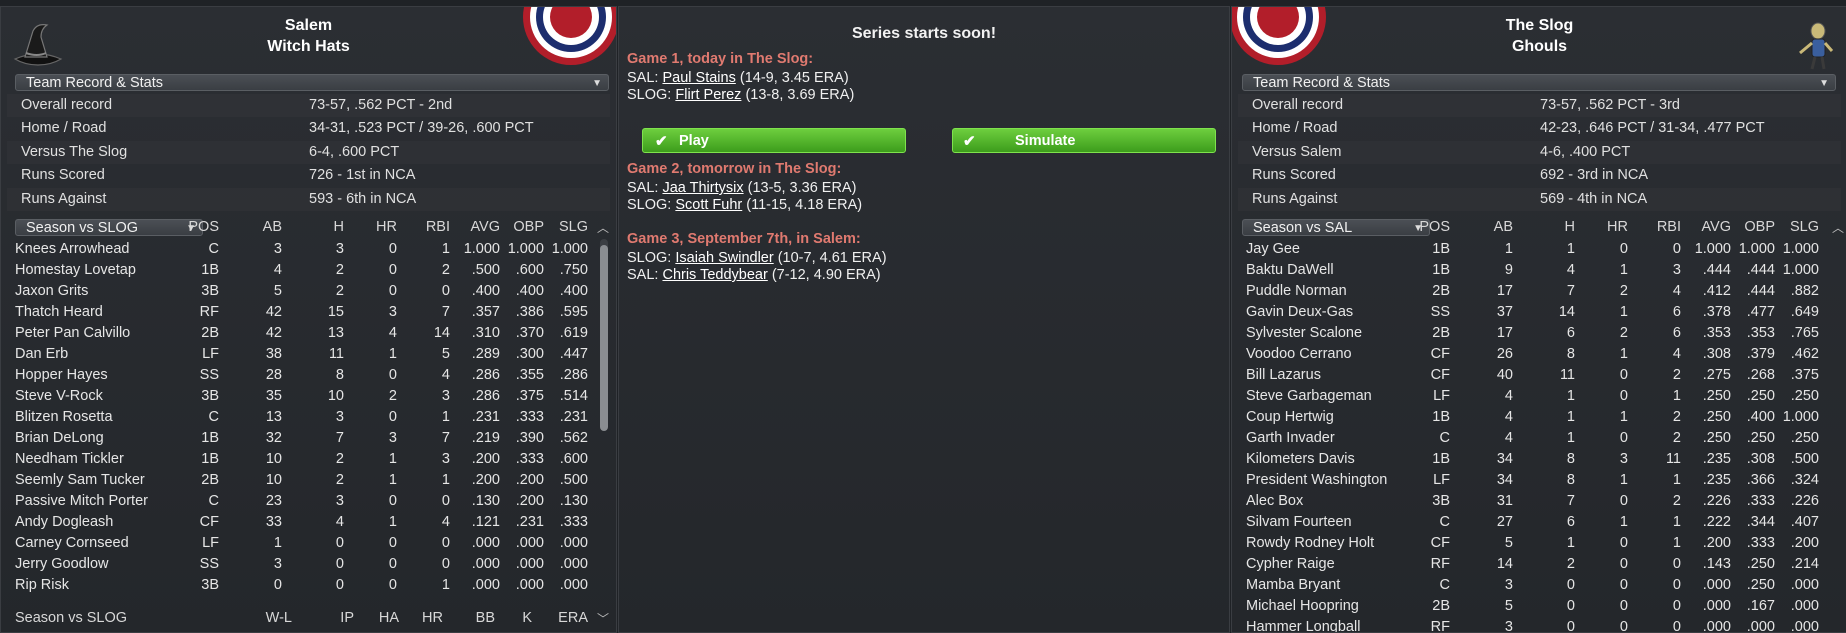  What do you see at coordinates (1302, 606) in the screenshot?
I see `player-name: Michael Hoopring` at bounding box center [1302, 606].